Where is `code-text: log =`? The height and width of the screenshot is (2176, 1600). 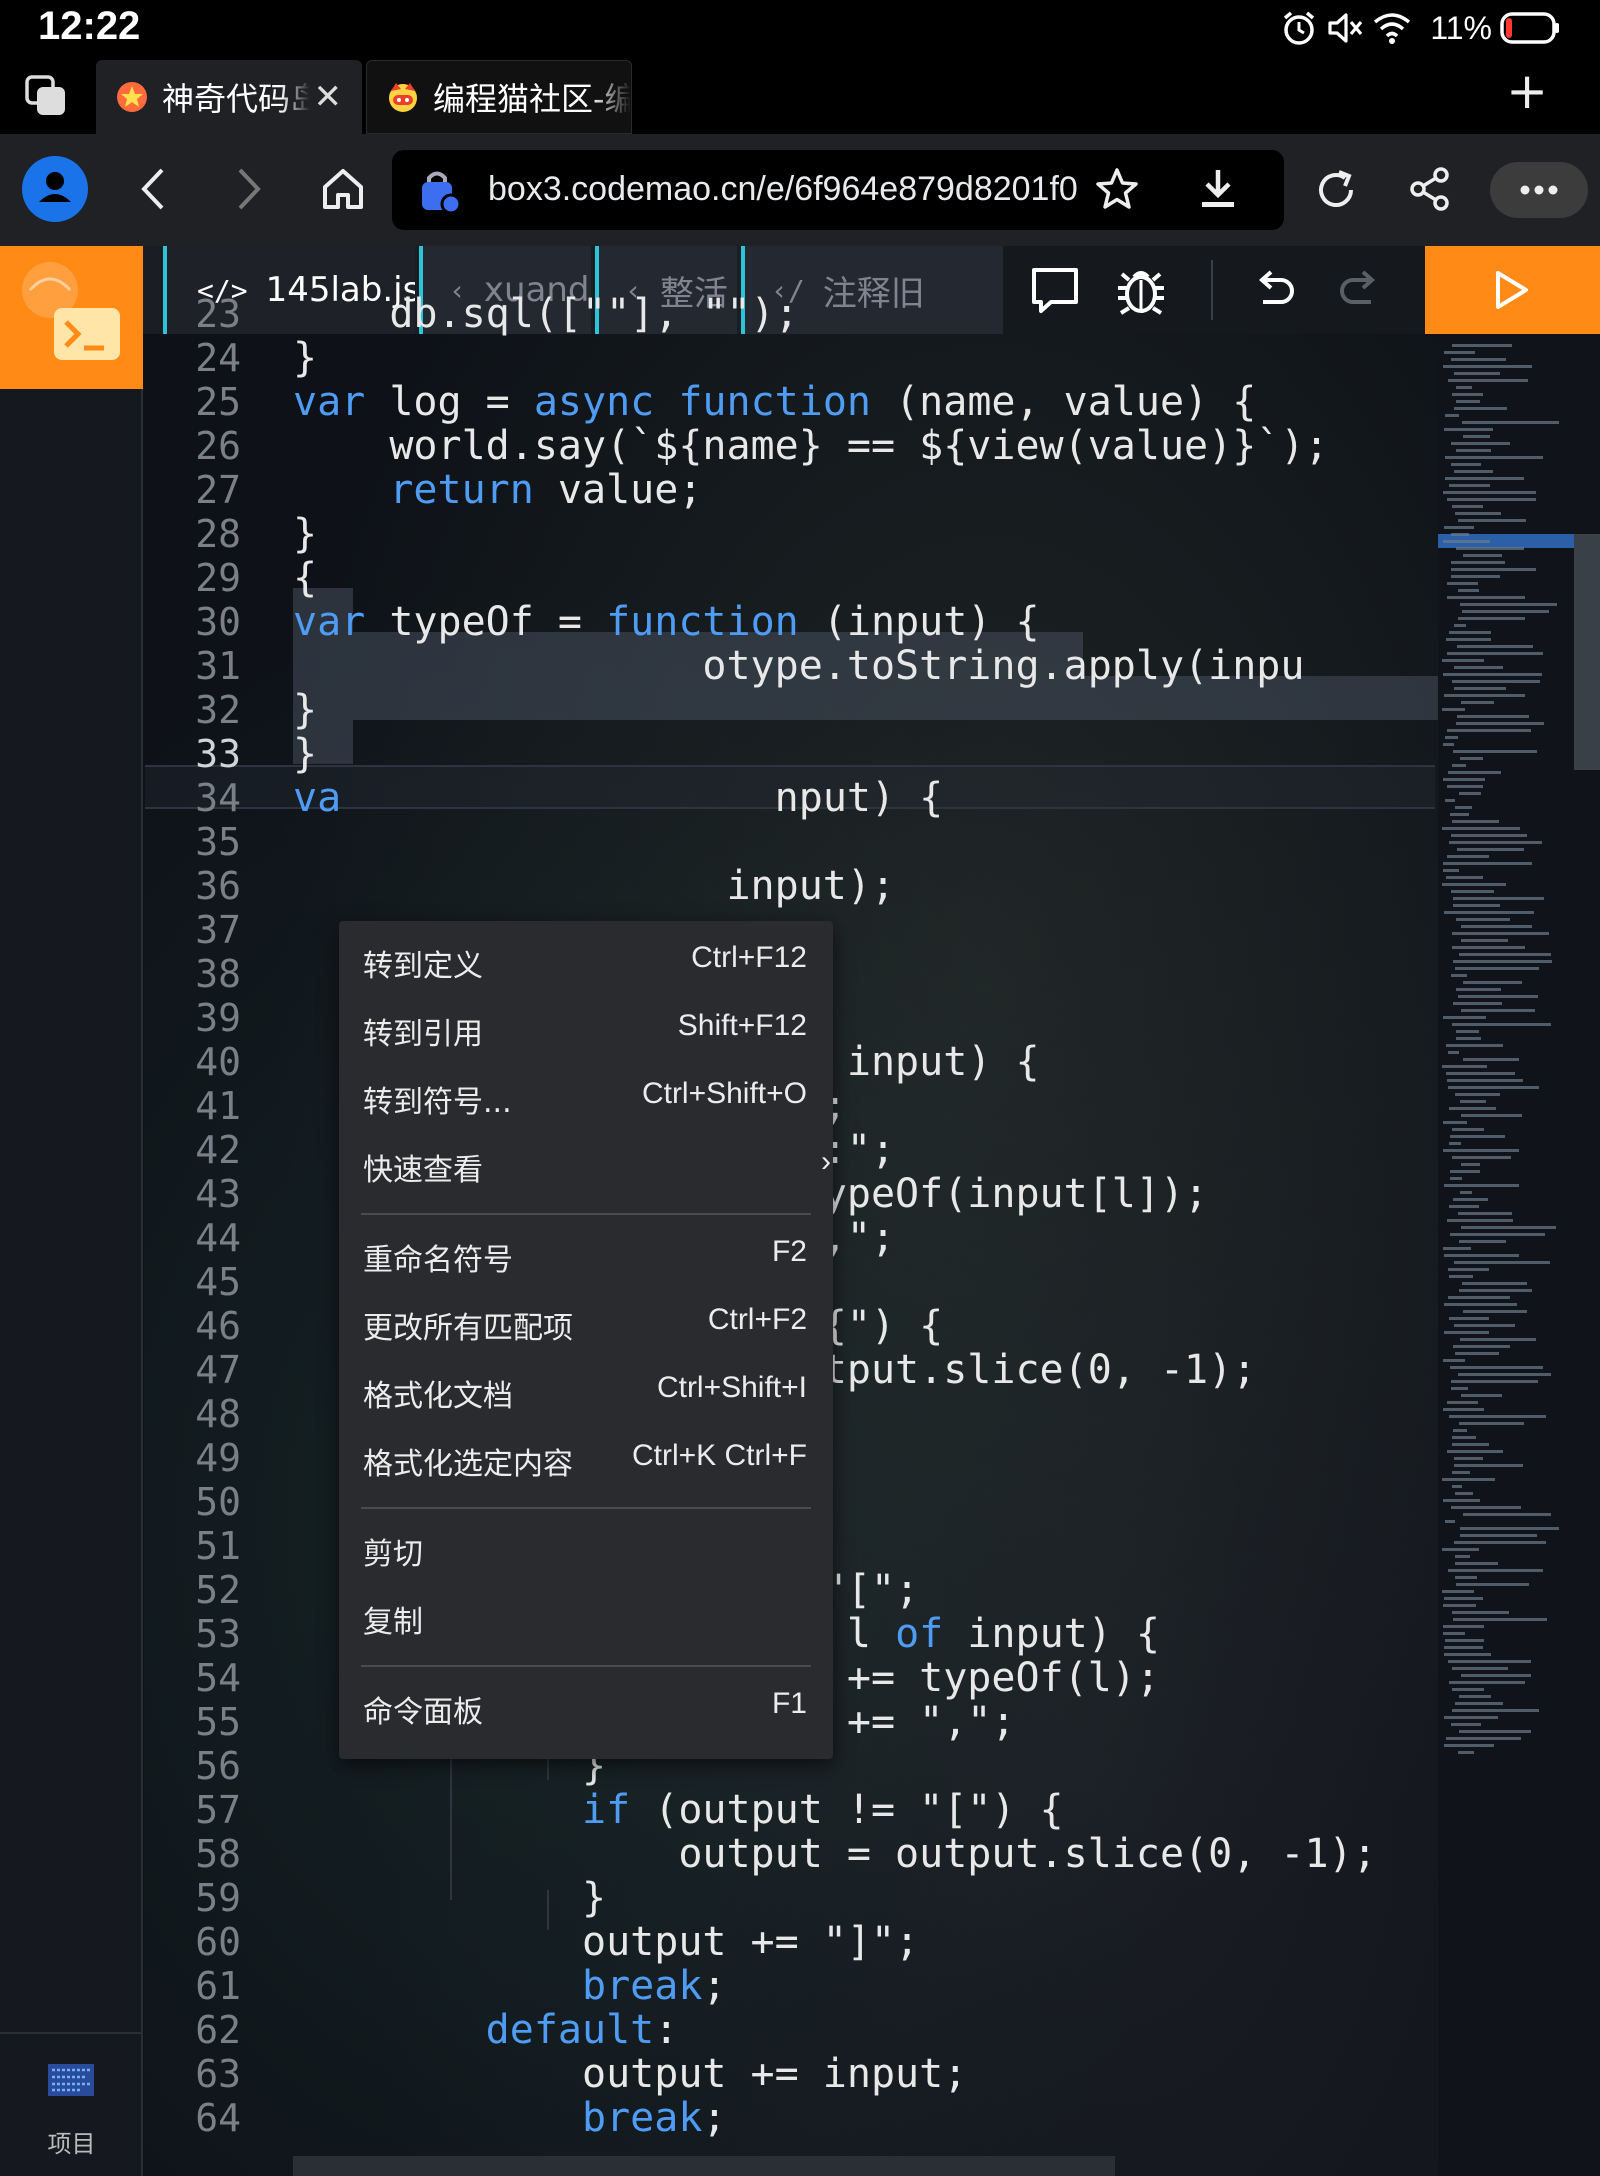
code-text: log = is located at coordinates (449, 402).